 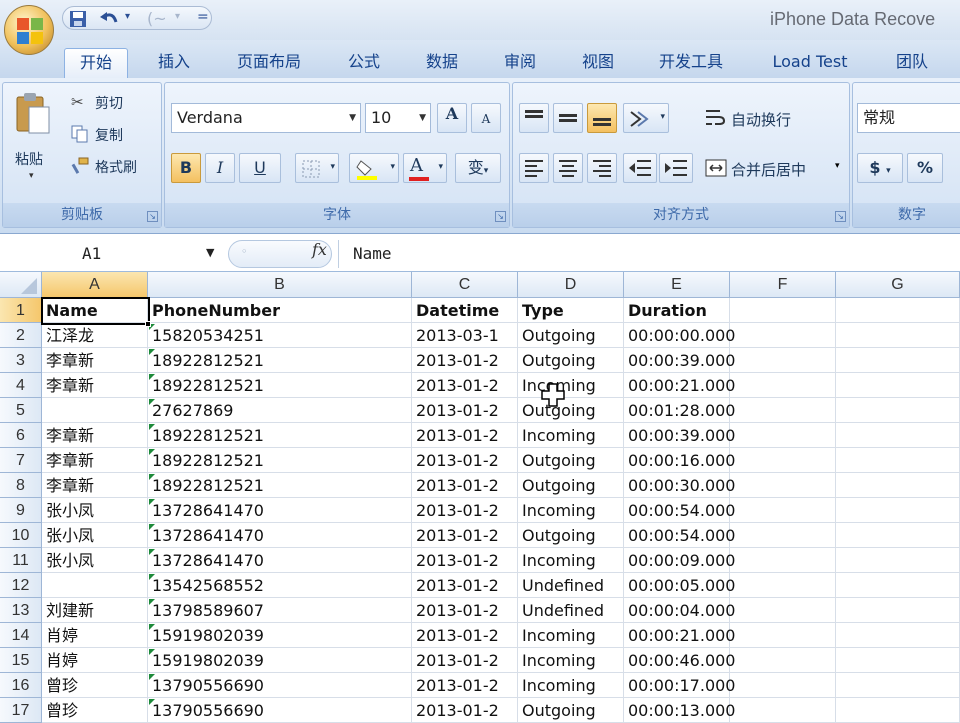 What do you see at coordinates (109, 19) in the screenshot?
I see `undo-icon` at bounding box center [109, 19].